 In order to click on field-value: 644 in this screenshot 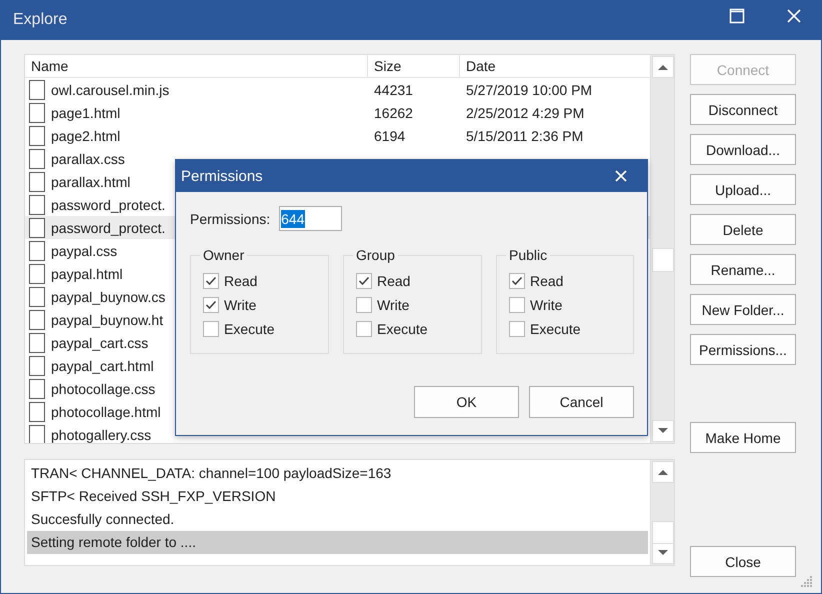, I will do `click(292, 219)`.